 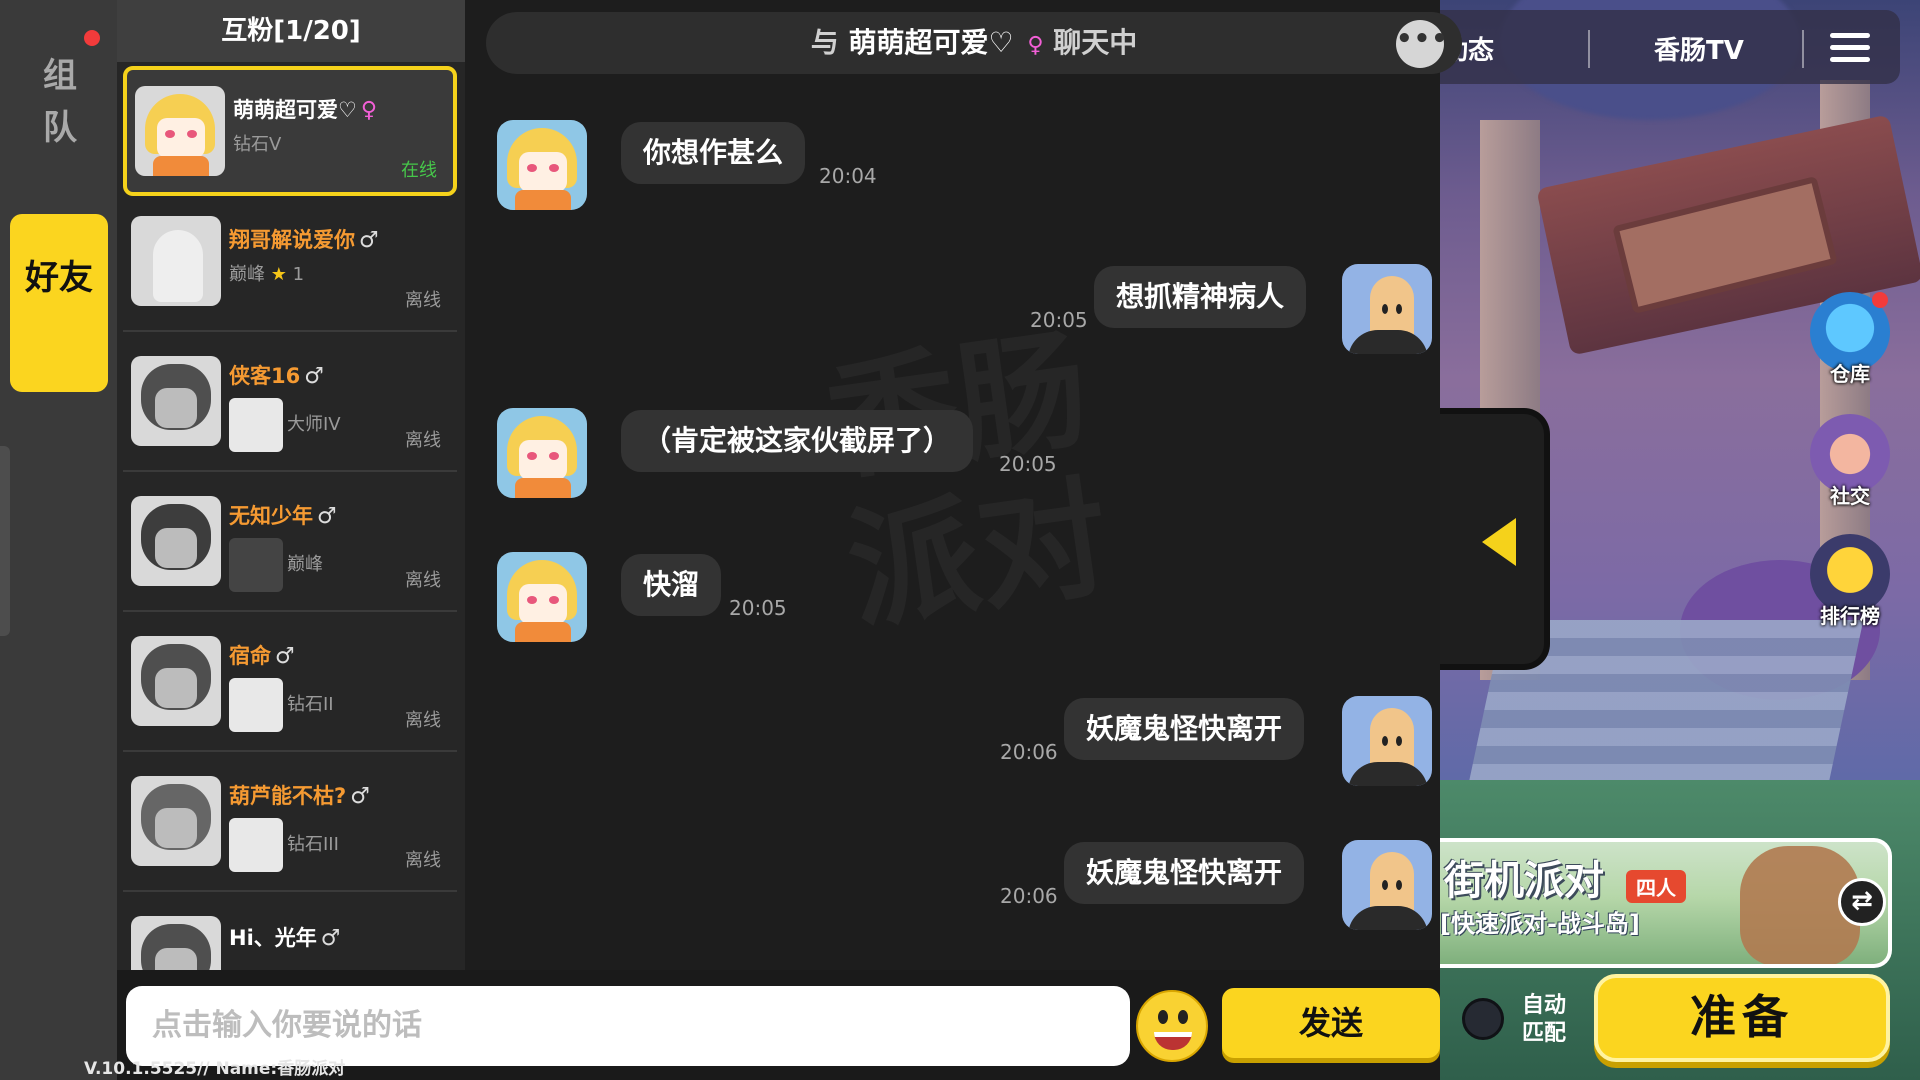 I want to click on friend-item: Hi、光年 ♂, so click(x=290, y=935).